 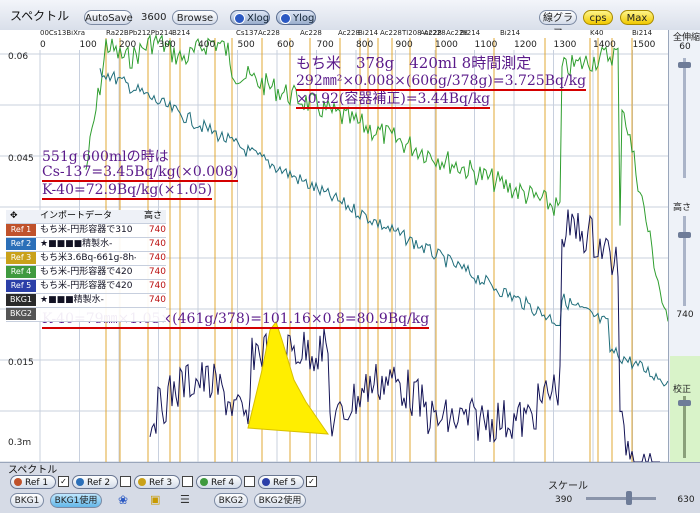 What do you see at coordinates (157, 482) in the screenshot?
I see `ref-toggle-button: Ref 3` at bounding box center [157, 482].